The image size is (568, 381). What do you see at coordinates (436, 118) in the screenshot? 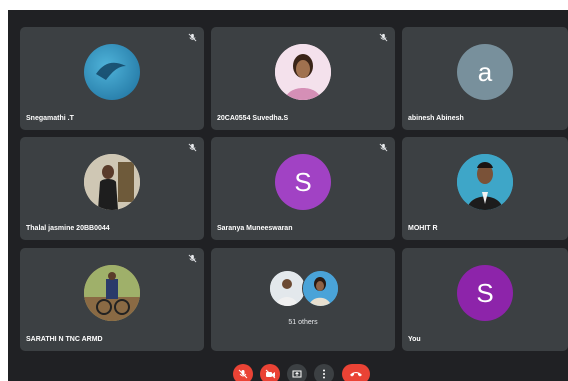
I see `participant-name: abinesh Abinesh` at bounding box center [436, 118].